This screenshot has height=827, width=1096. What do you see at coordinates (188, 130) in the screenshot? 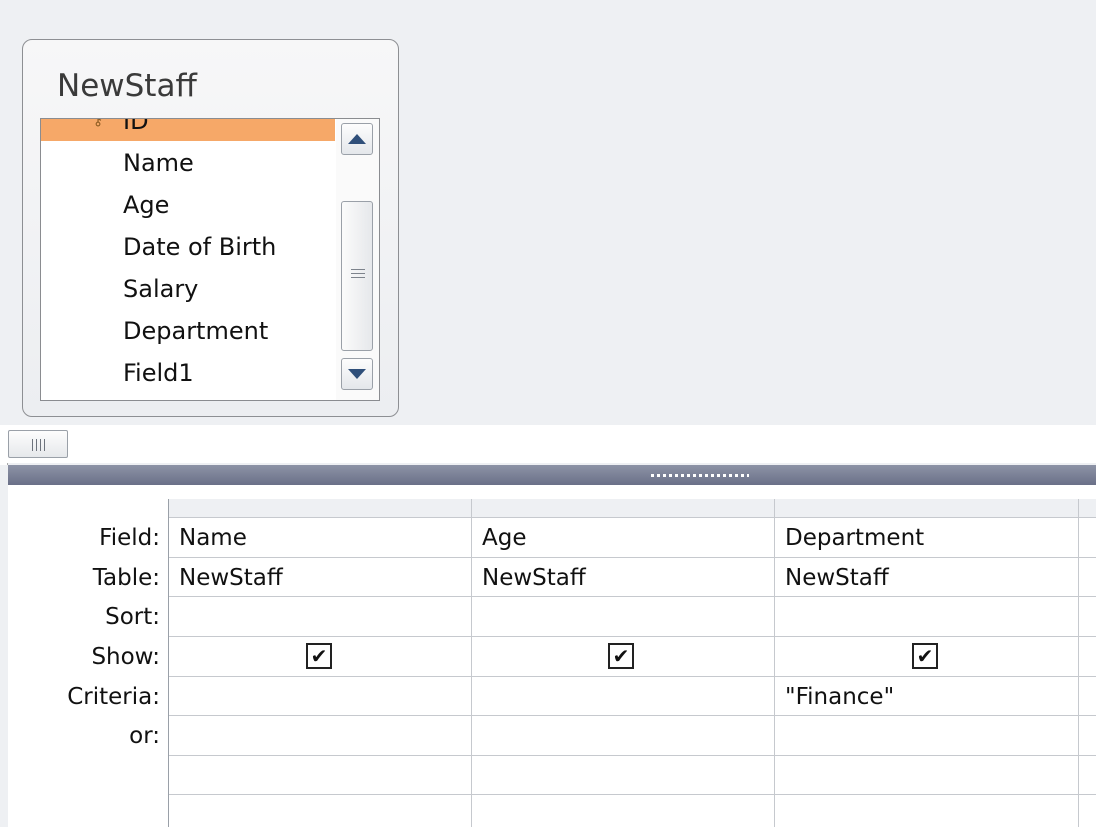
I see `field-item-id: ⚷ ID` at bounding box center [188, 130].